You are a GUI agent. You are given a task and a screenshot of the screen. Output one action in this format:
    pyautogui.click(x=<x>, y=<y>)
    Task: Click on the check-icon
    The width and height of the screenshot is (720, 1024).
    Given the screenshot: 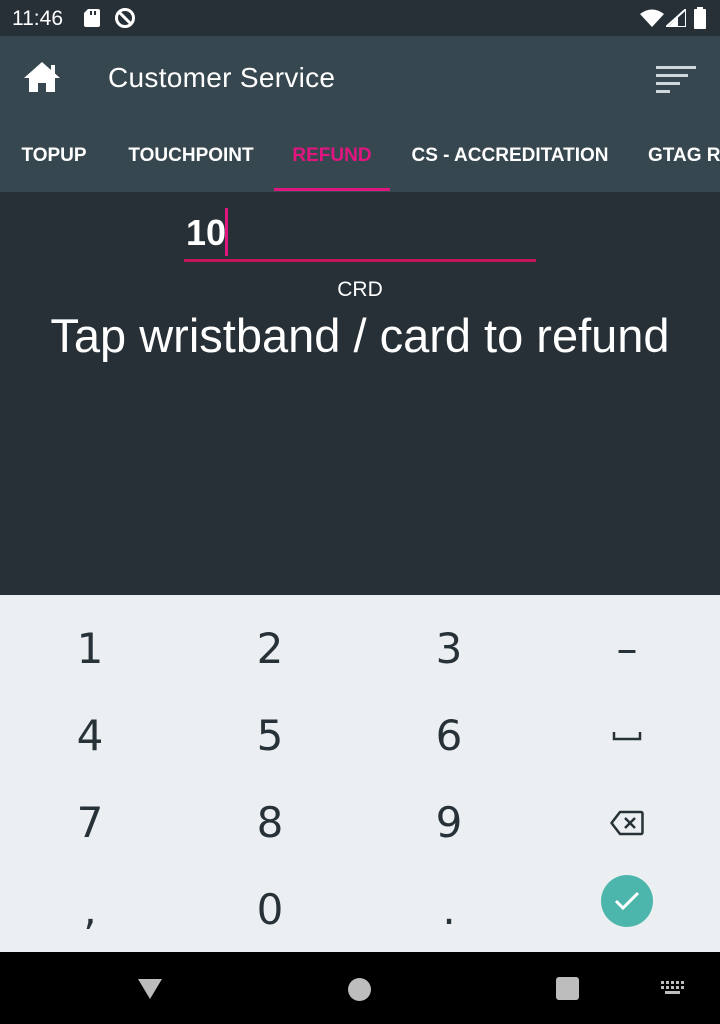 What is the action you would take?
    pyautogui.click(x=627, y=900)
    